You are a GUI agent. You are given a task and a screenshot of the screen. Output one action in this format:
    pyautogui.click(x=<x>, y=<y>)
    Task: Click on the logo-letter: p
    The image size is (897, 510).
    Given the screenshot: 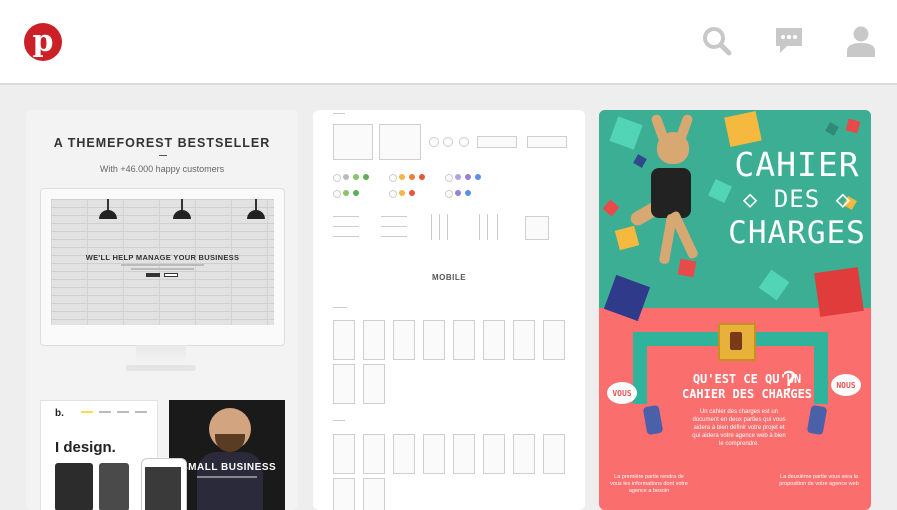 What is the action you would take?
    pyautogui.click(x=43, y=41)
    